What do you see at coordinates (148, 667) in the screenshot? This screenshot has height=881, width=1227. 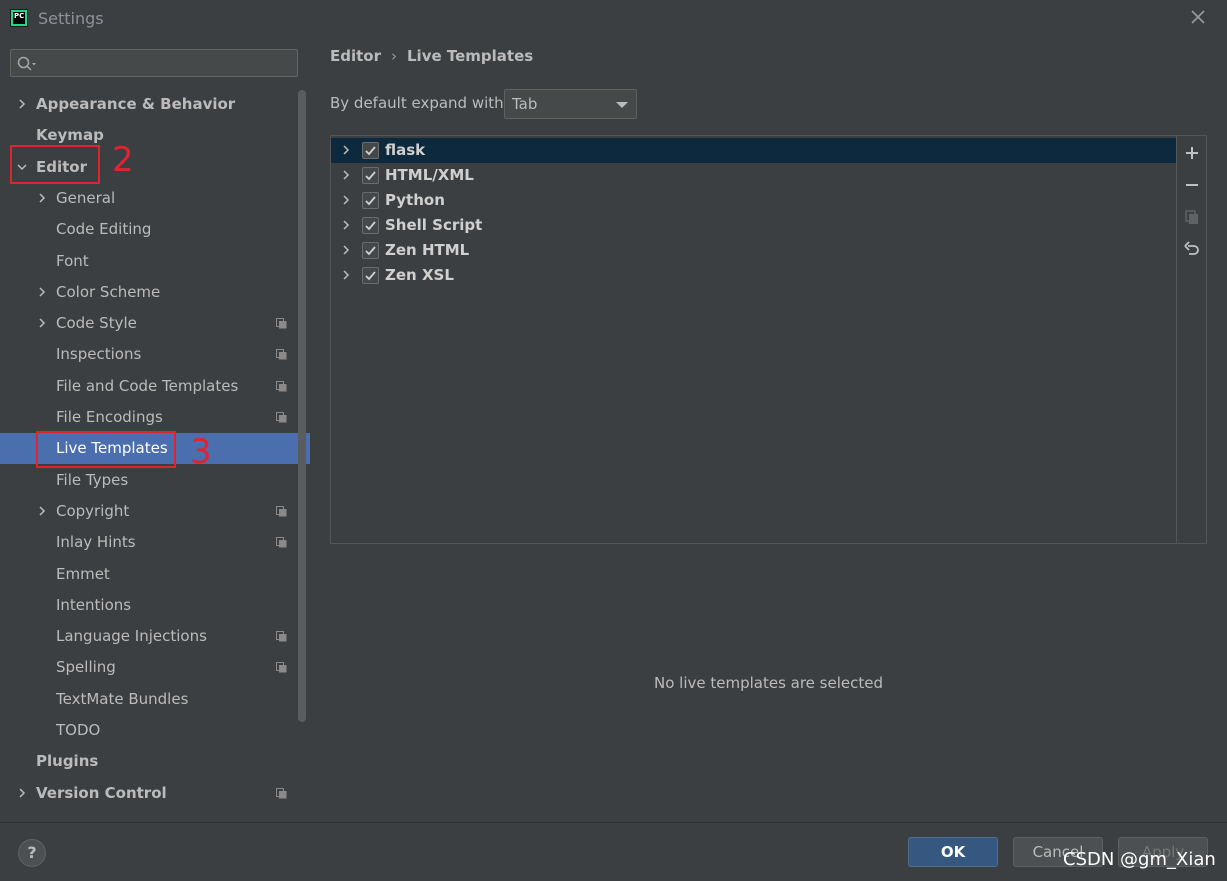 I see `sidebar-item-spelling: Spelling` at bounding box center [148, 667].